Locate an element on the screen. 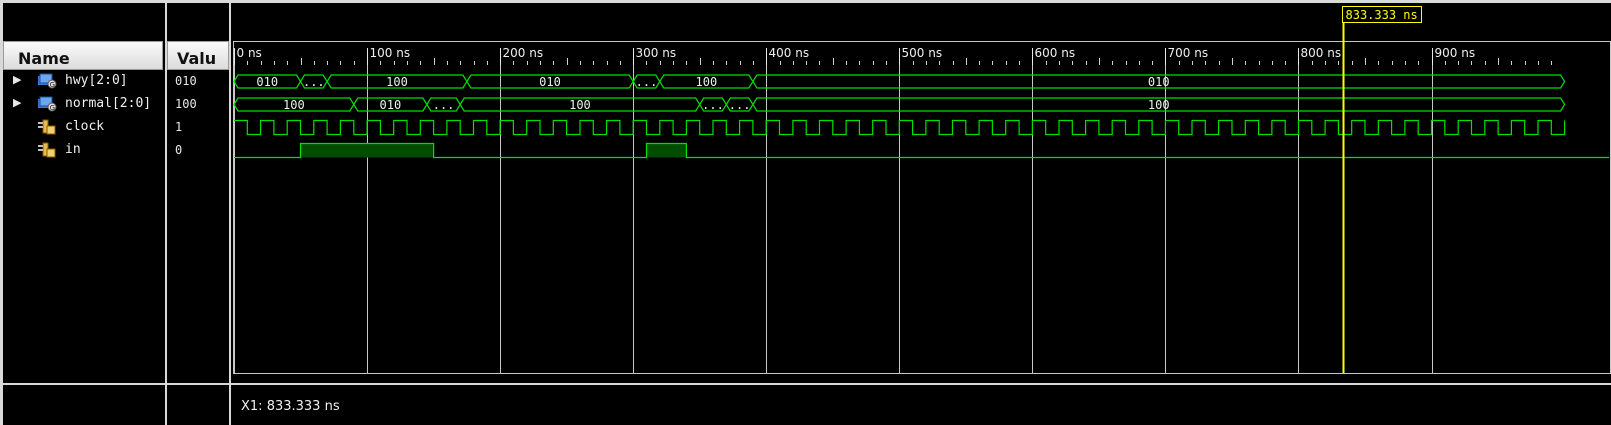 Image resolution: width=1611 pixels, height=425 pixels. signal-row: ▶ Gnormal[2:0] is located at coordinates (84, 104).